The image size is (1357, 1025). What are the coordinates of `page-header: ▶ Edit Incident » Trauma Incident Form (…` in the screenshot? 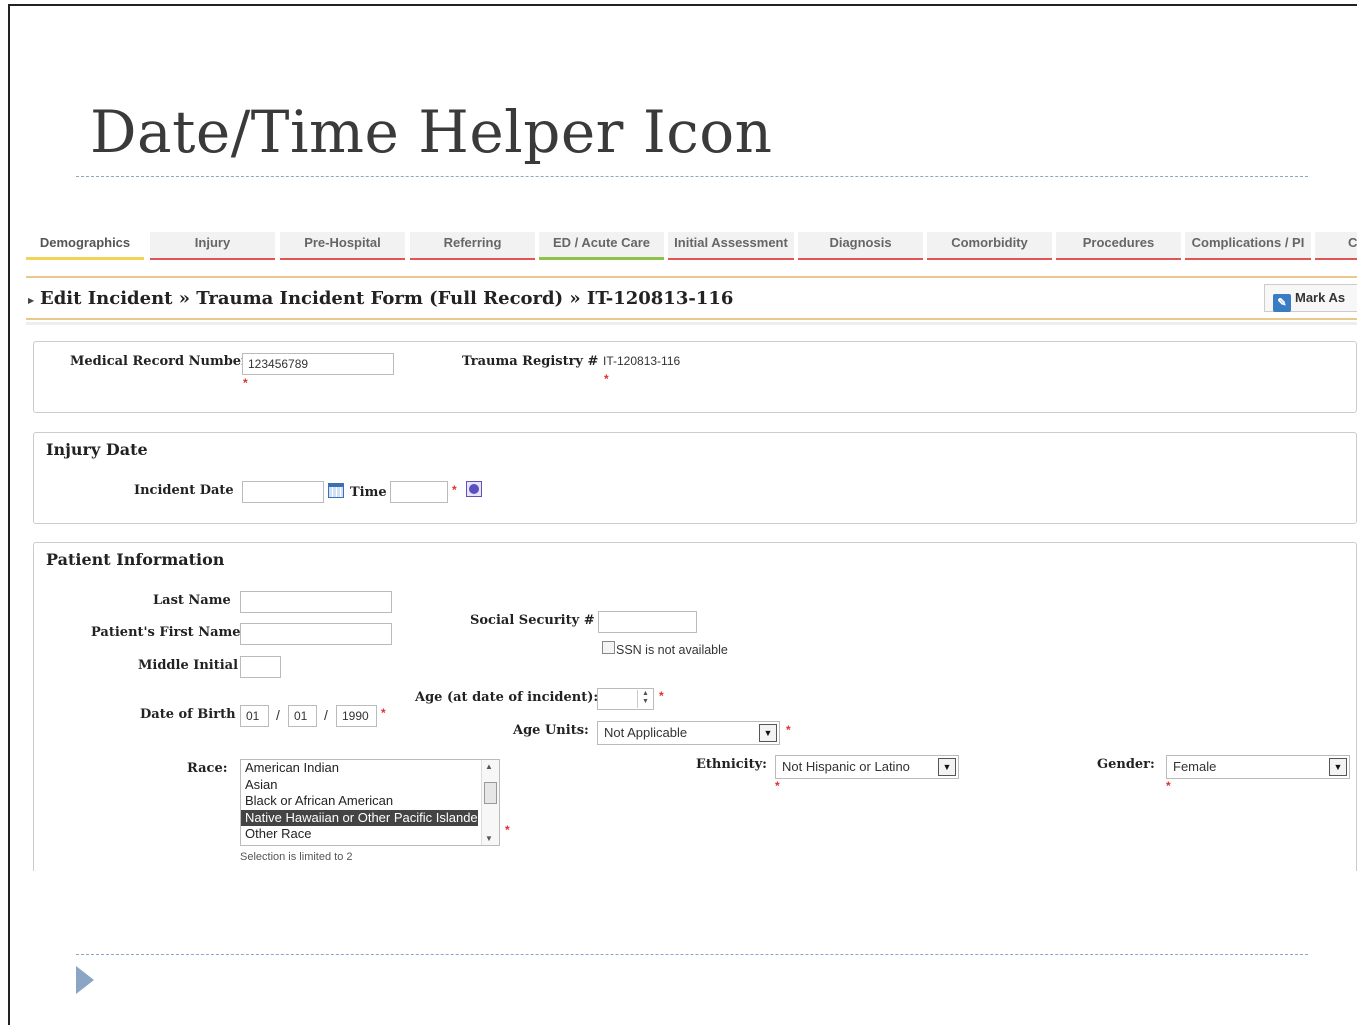 It's located at (691, 298).